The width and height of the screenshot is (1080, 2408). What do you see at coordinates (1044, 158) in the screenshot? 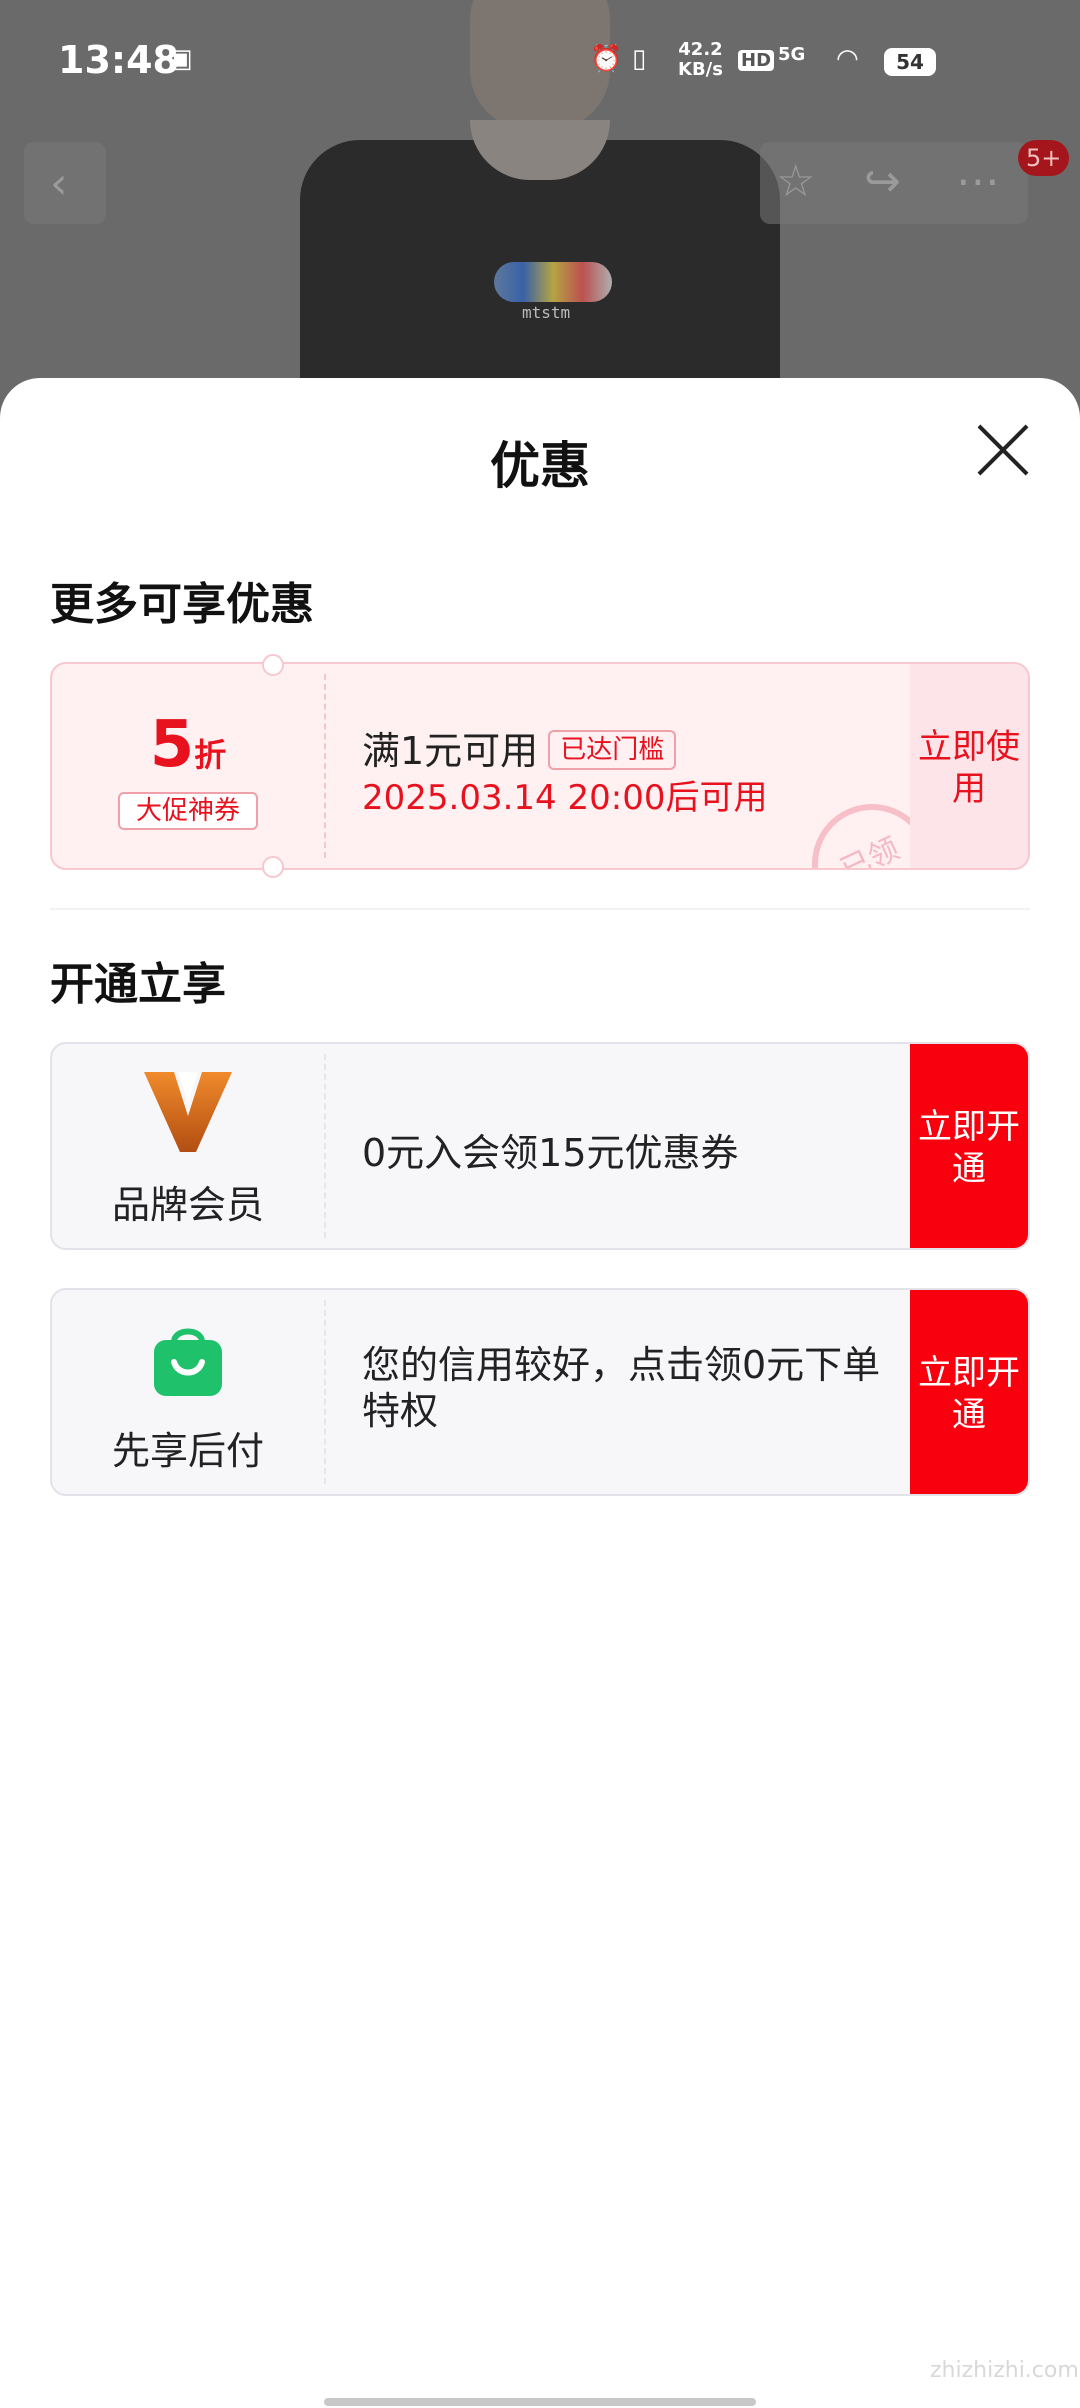
I see `message-badge: 5+` at bounding box center [1044, 158].